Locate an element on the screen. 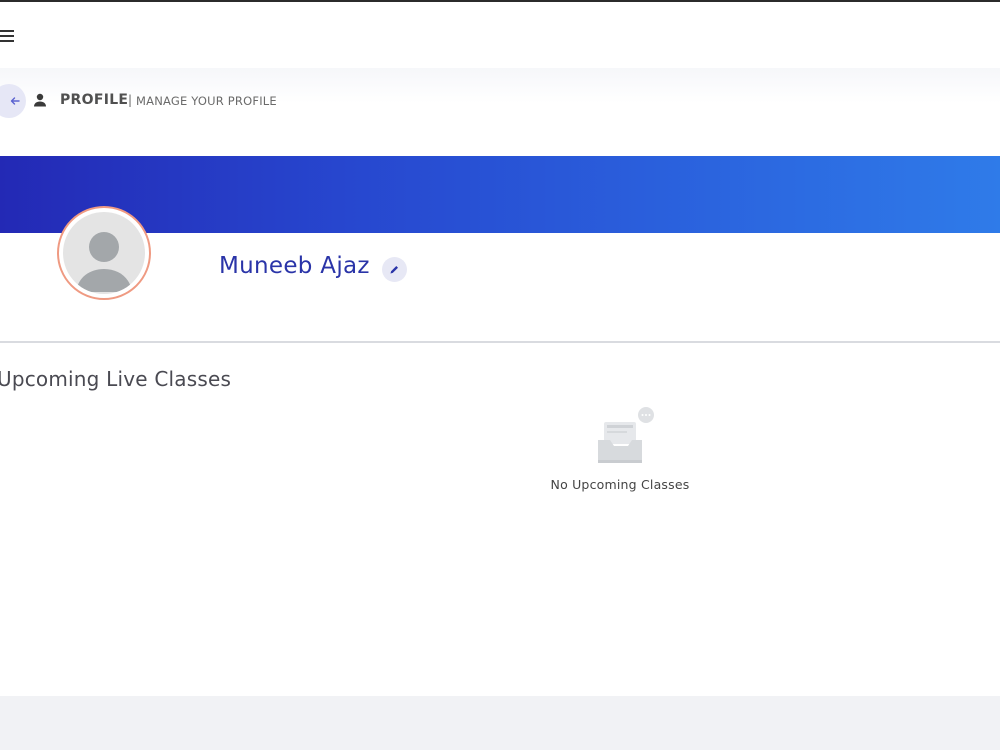 This screenshot has width=1000, height=750. page-subtitle: MANAGE YOUR PROFILE is located at coordinates (206, 101).